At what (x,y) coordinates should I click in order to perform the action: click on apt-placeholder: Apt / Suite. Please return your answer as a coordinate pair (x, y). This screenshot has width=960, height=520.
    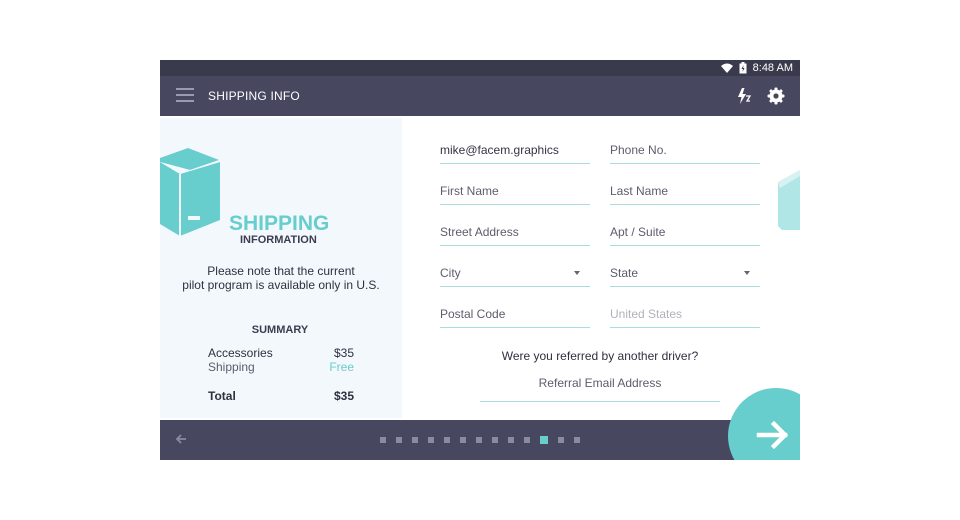
    Looking at the image, I should click on (638, 232).